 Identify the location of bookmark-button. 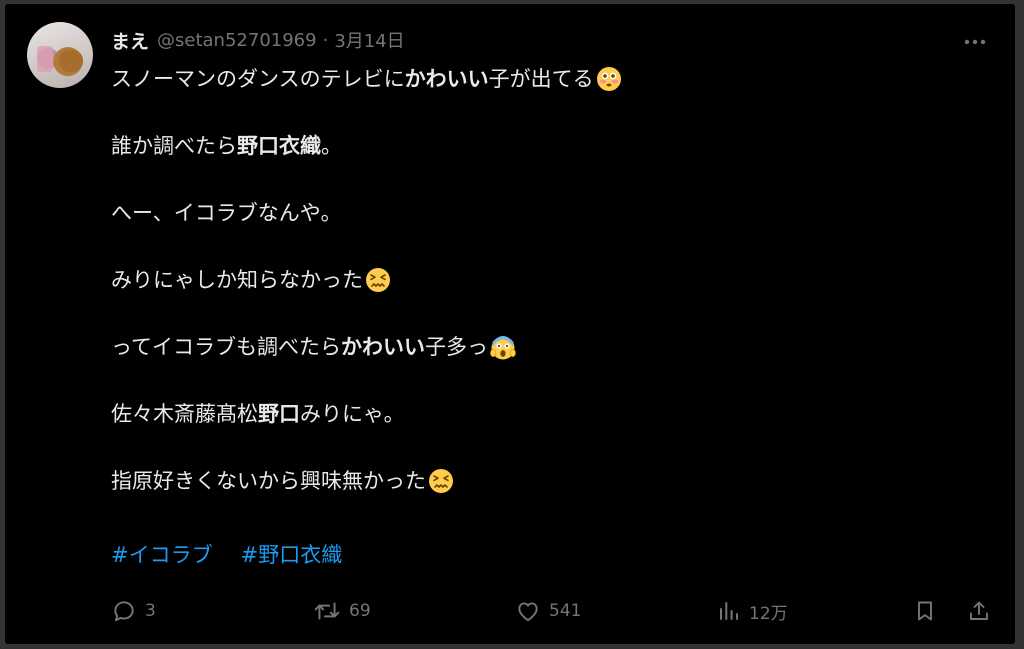
(925, 611).